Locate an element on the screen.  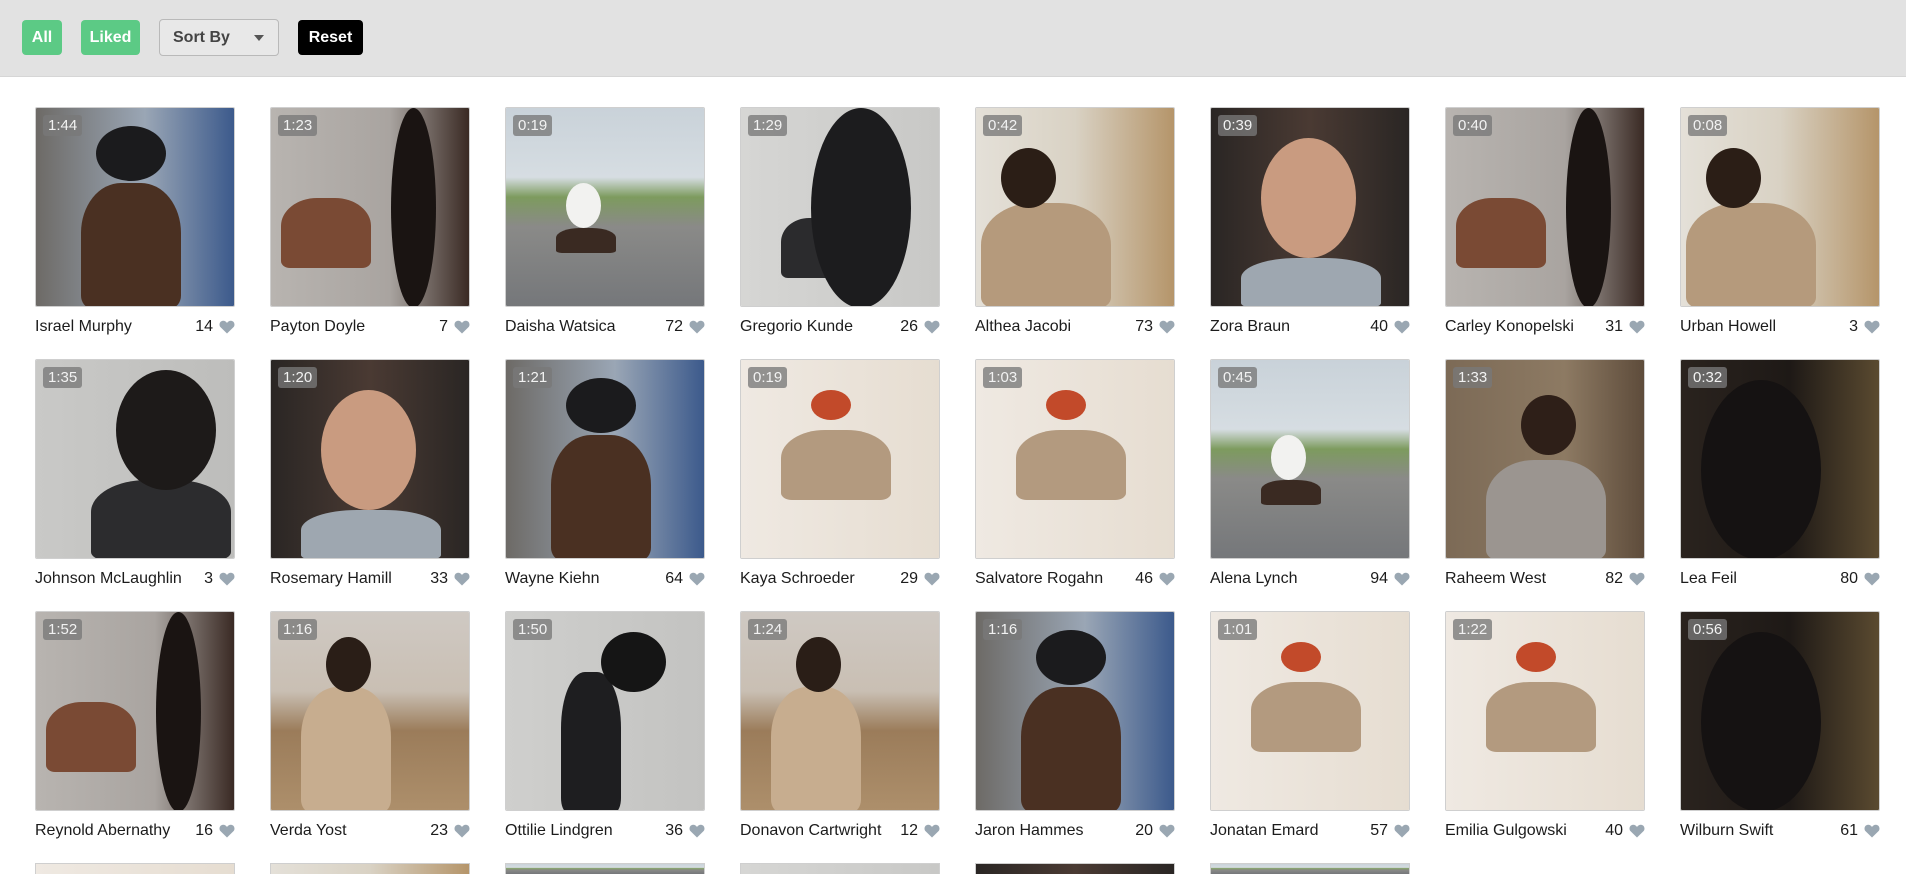
video-card: 1:50 Ottilie Lindgren 36 is located at coordinates (605, 725).